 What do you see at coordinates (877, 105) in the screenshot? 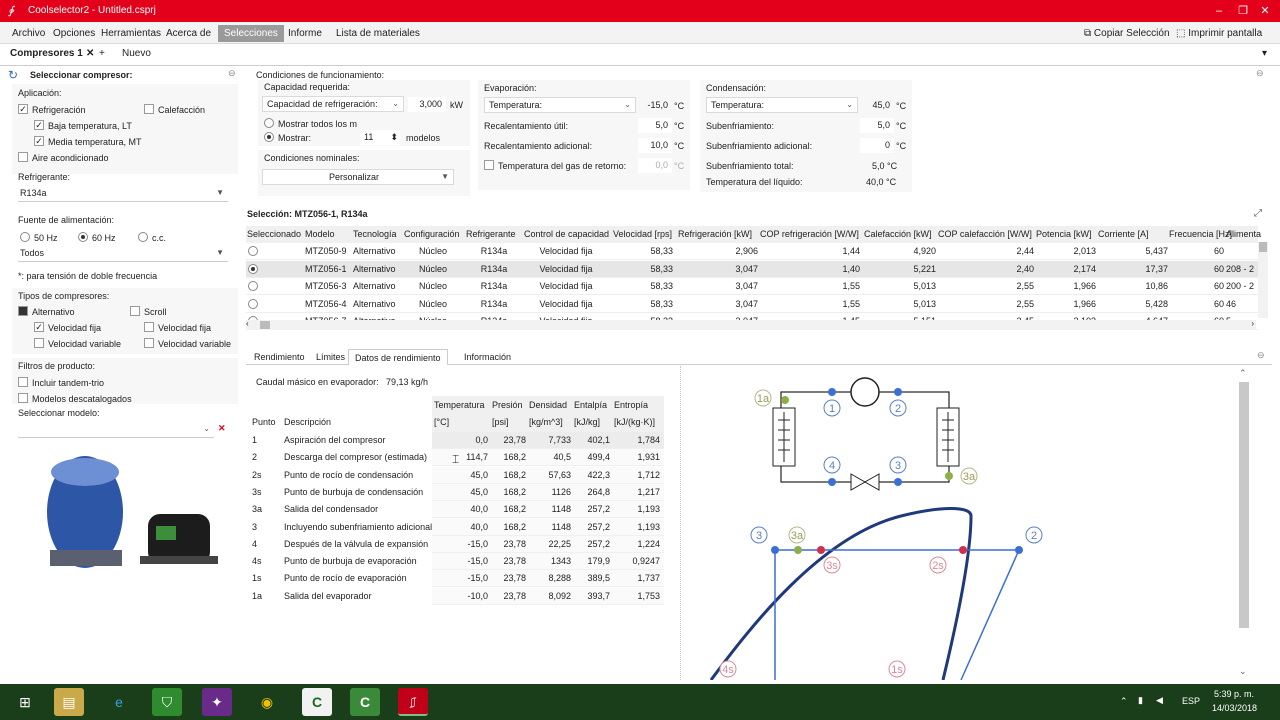
I see `cond-temp-input: 45,0` at bounding box center [877, 105].